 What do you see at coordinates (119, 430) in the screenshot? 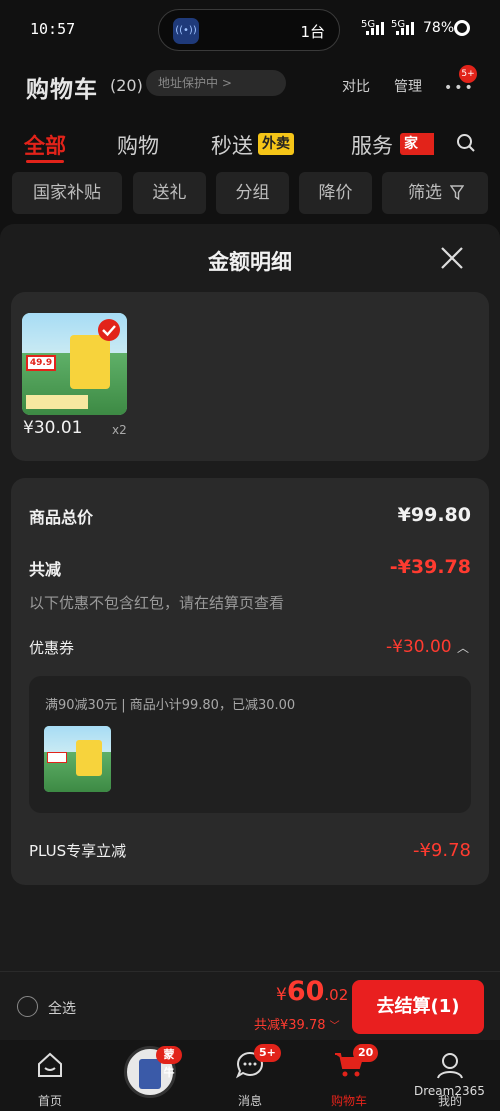
I see `product-qty: x2` at bounding box center [119, 430].